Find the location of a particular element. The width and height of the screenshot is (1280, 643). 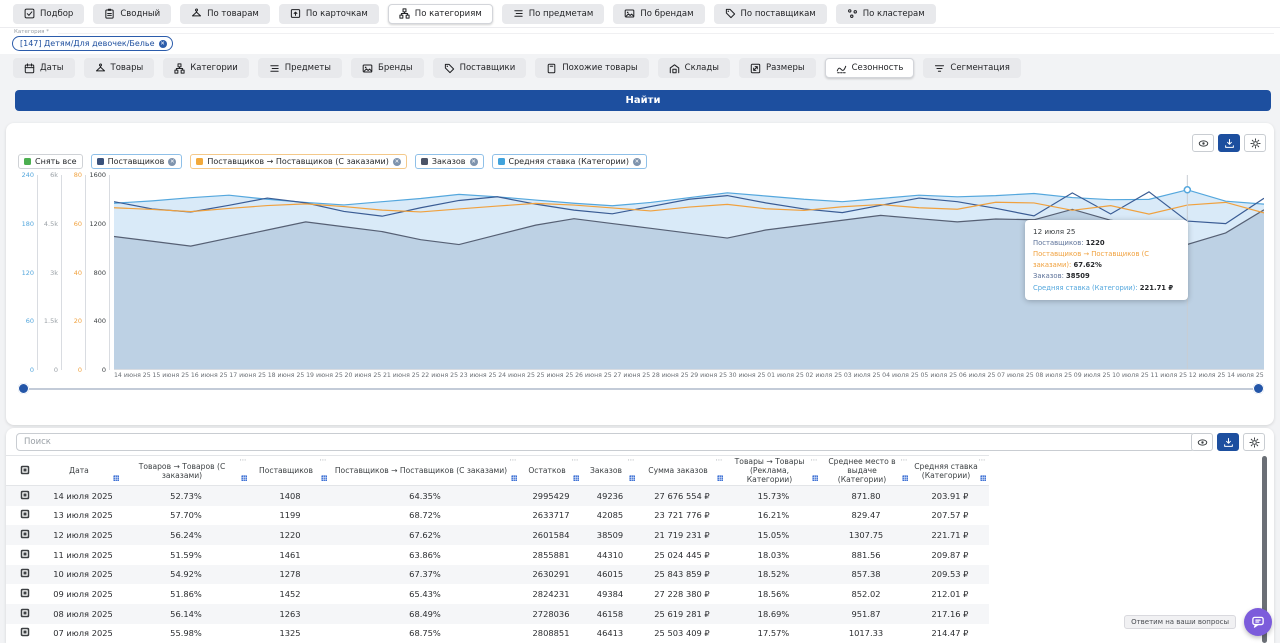

column-header-tovarov-conv: Товаров → Товаров (С заказами) ⋯ is located at coordinates (186, 470).